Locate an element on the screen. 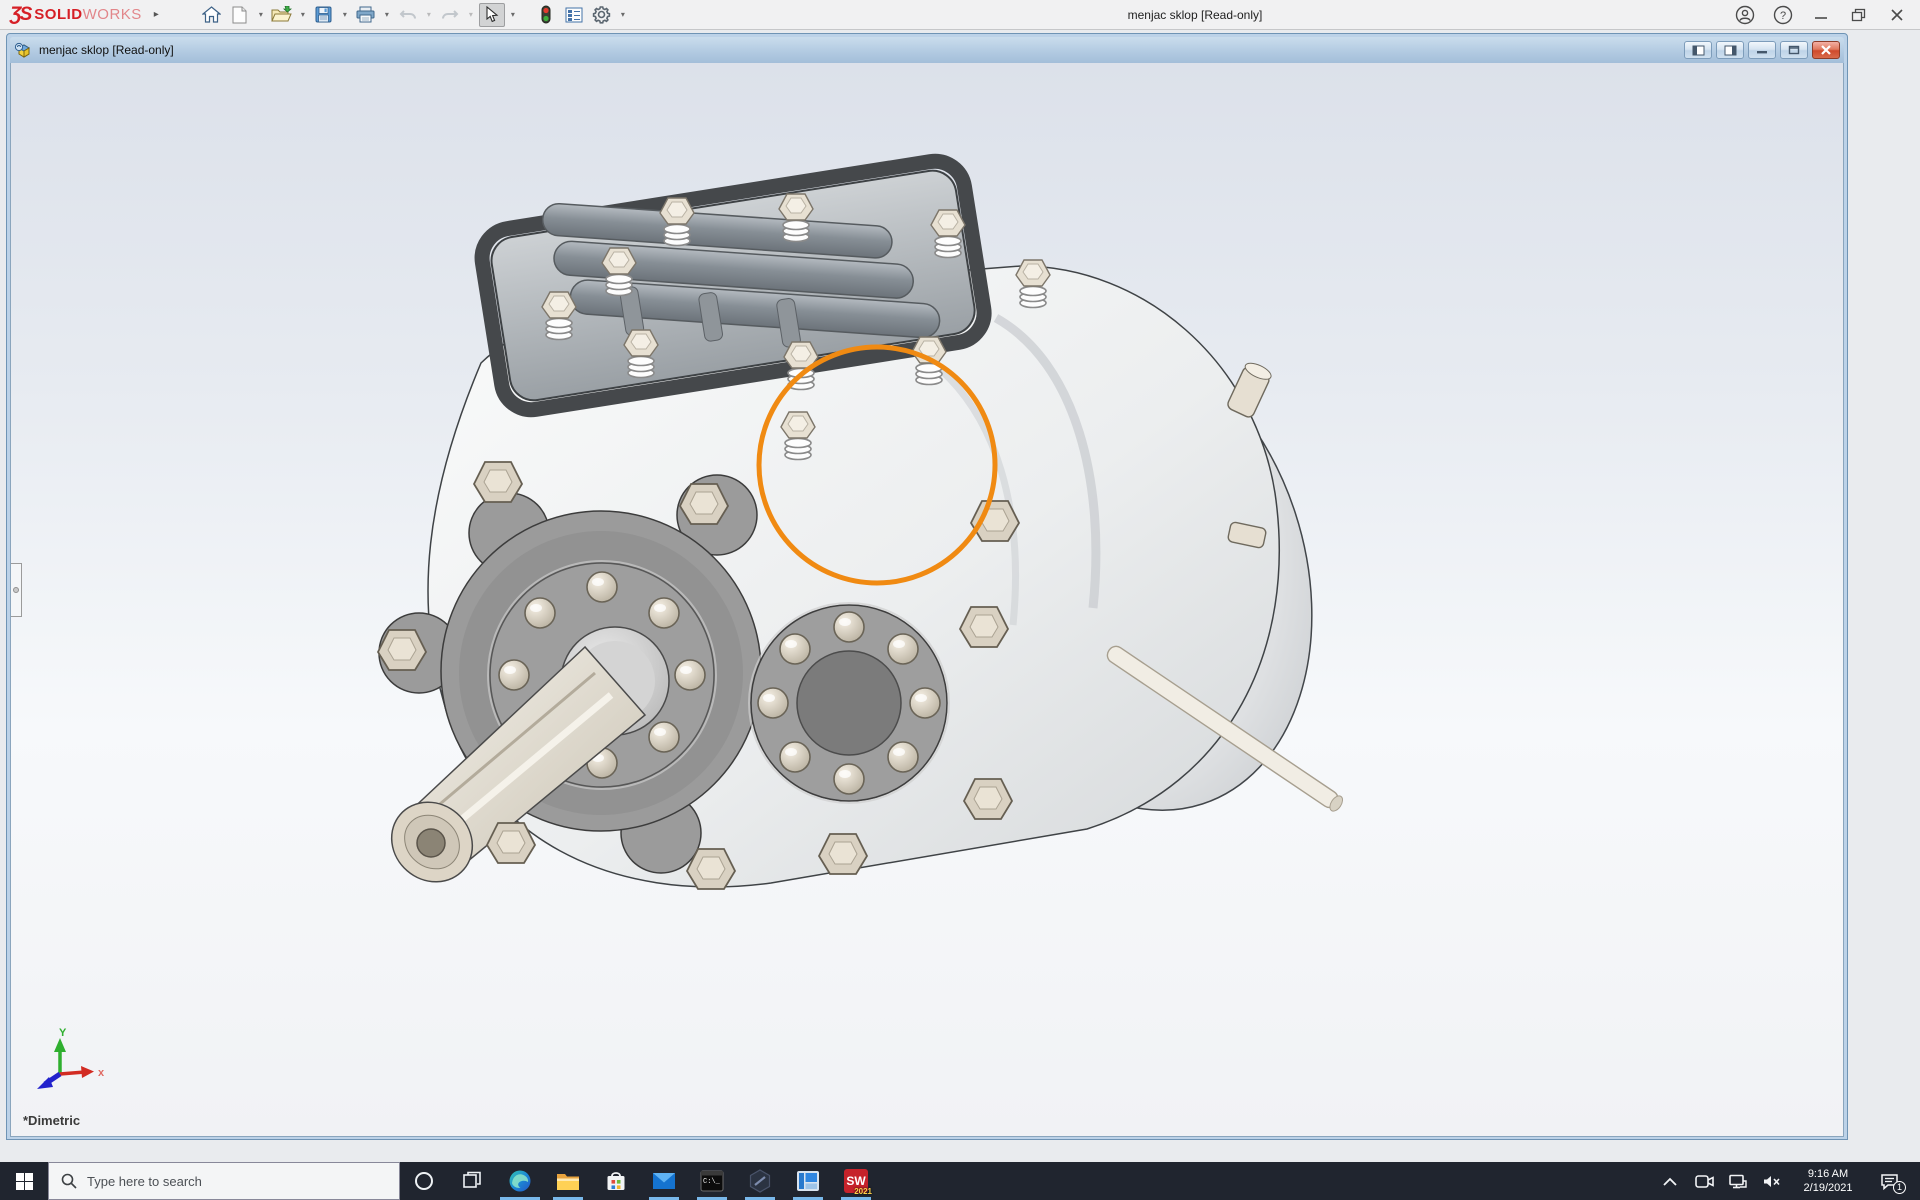  solidworks-logo-icon: ƷS is located at coordinates (21, 14).